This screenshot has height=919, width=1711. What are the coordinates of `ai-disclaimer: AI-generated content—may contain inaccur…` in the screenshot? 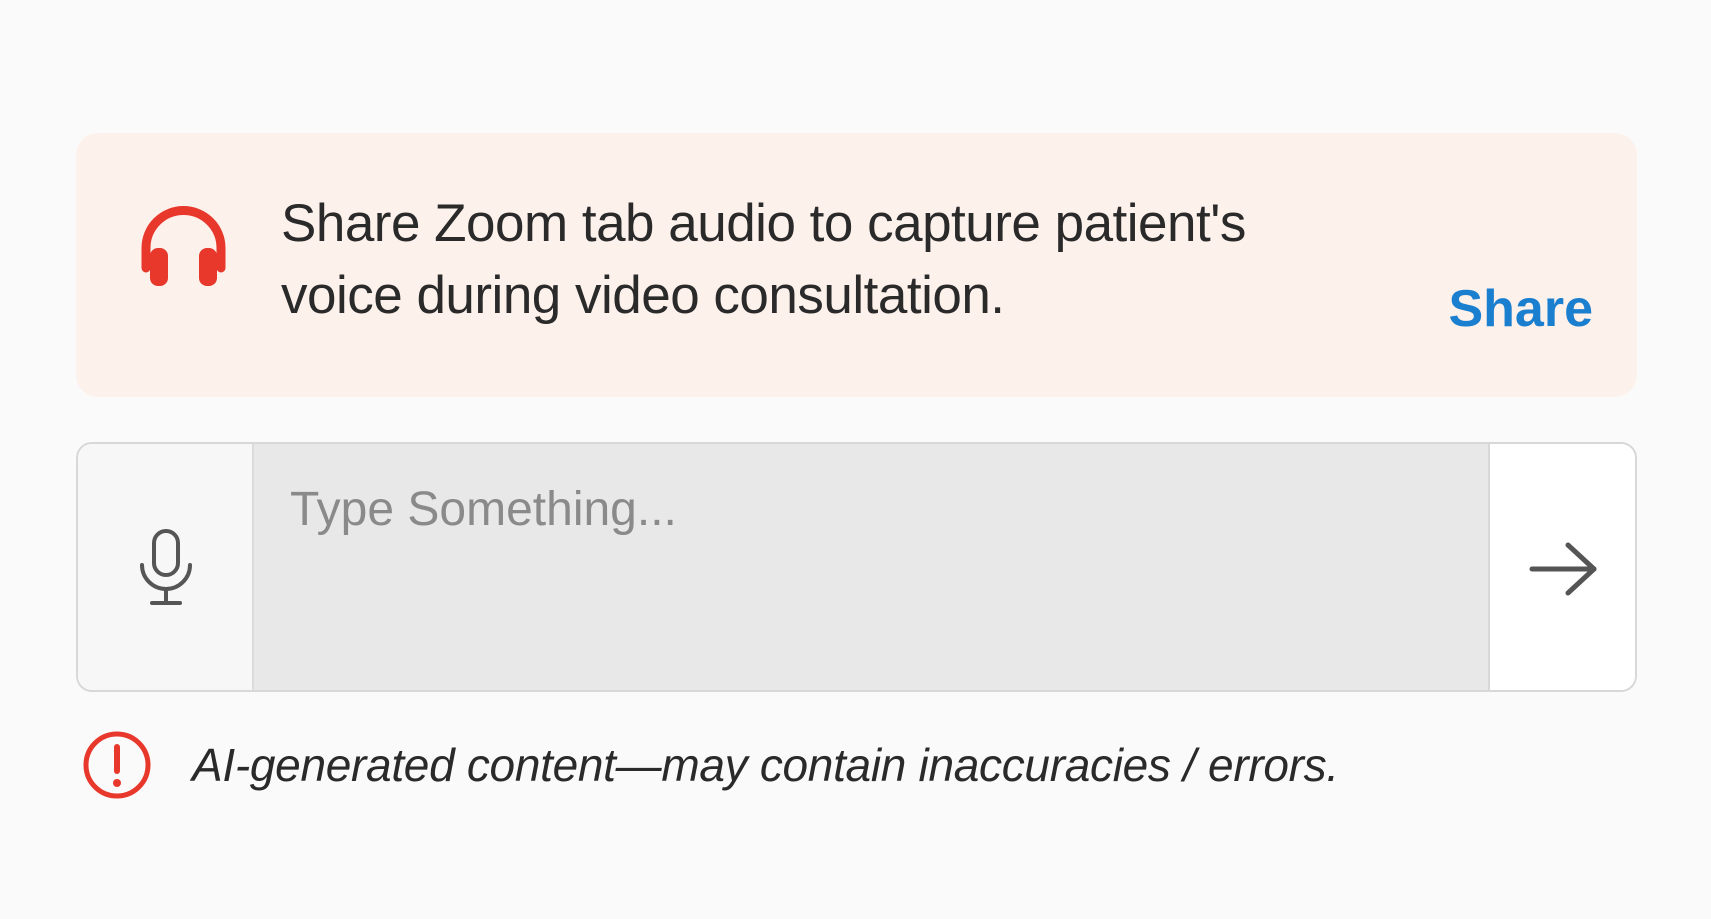 It's located at (832, 766).